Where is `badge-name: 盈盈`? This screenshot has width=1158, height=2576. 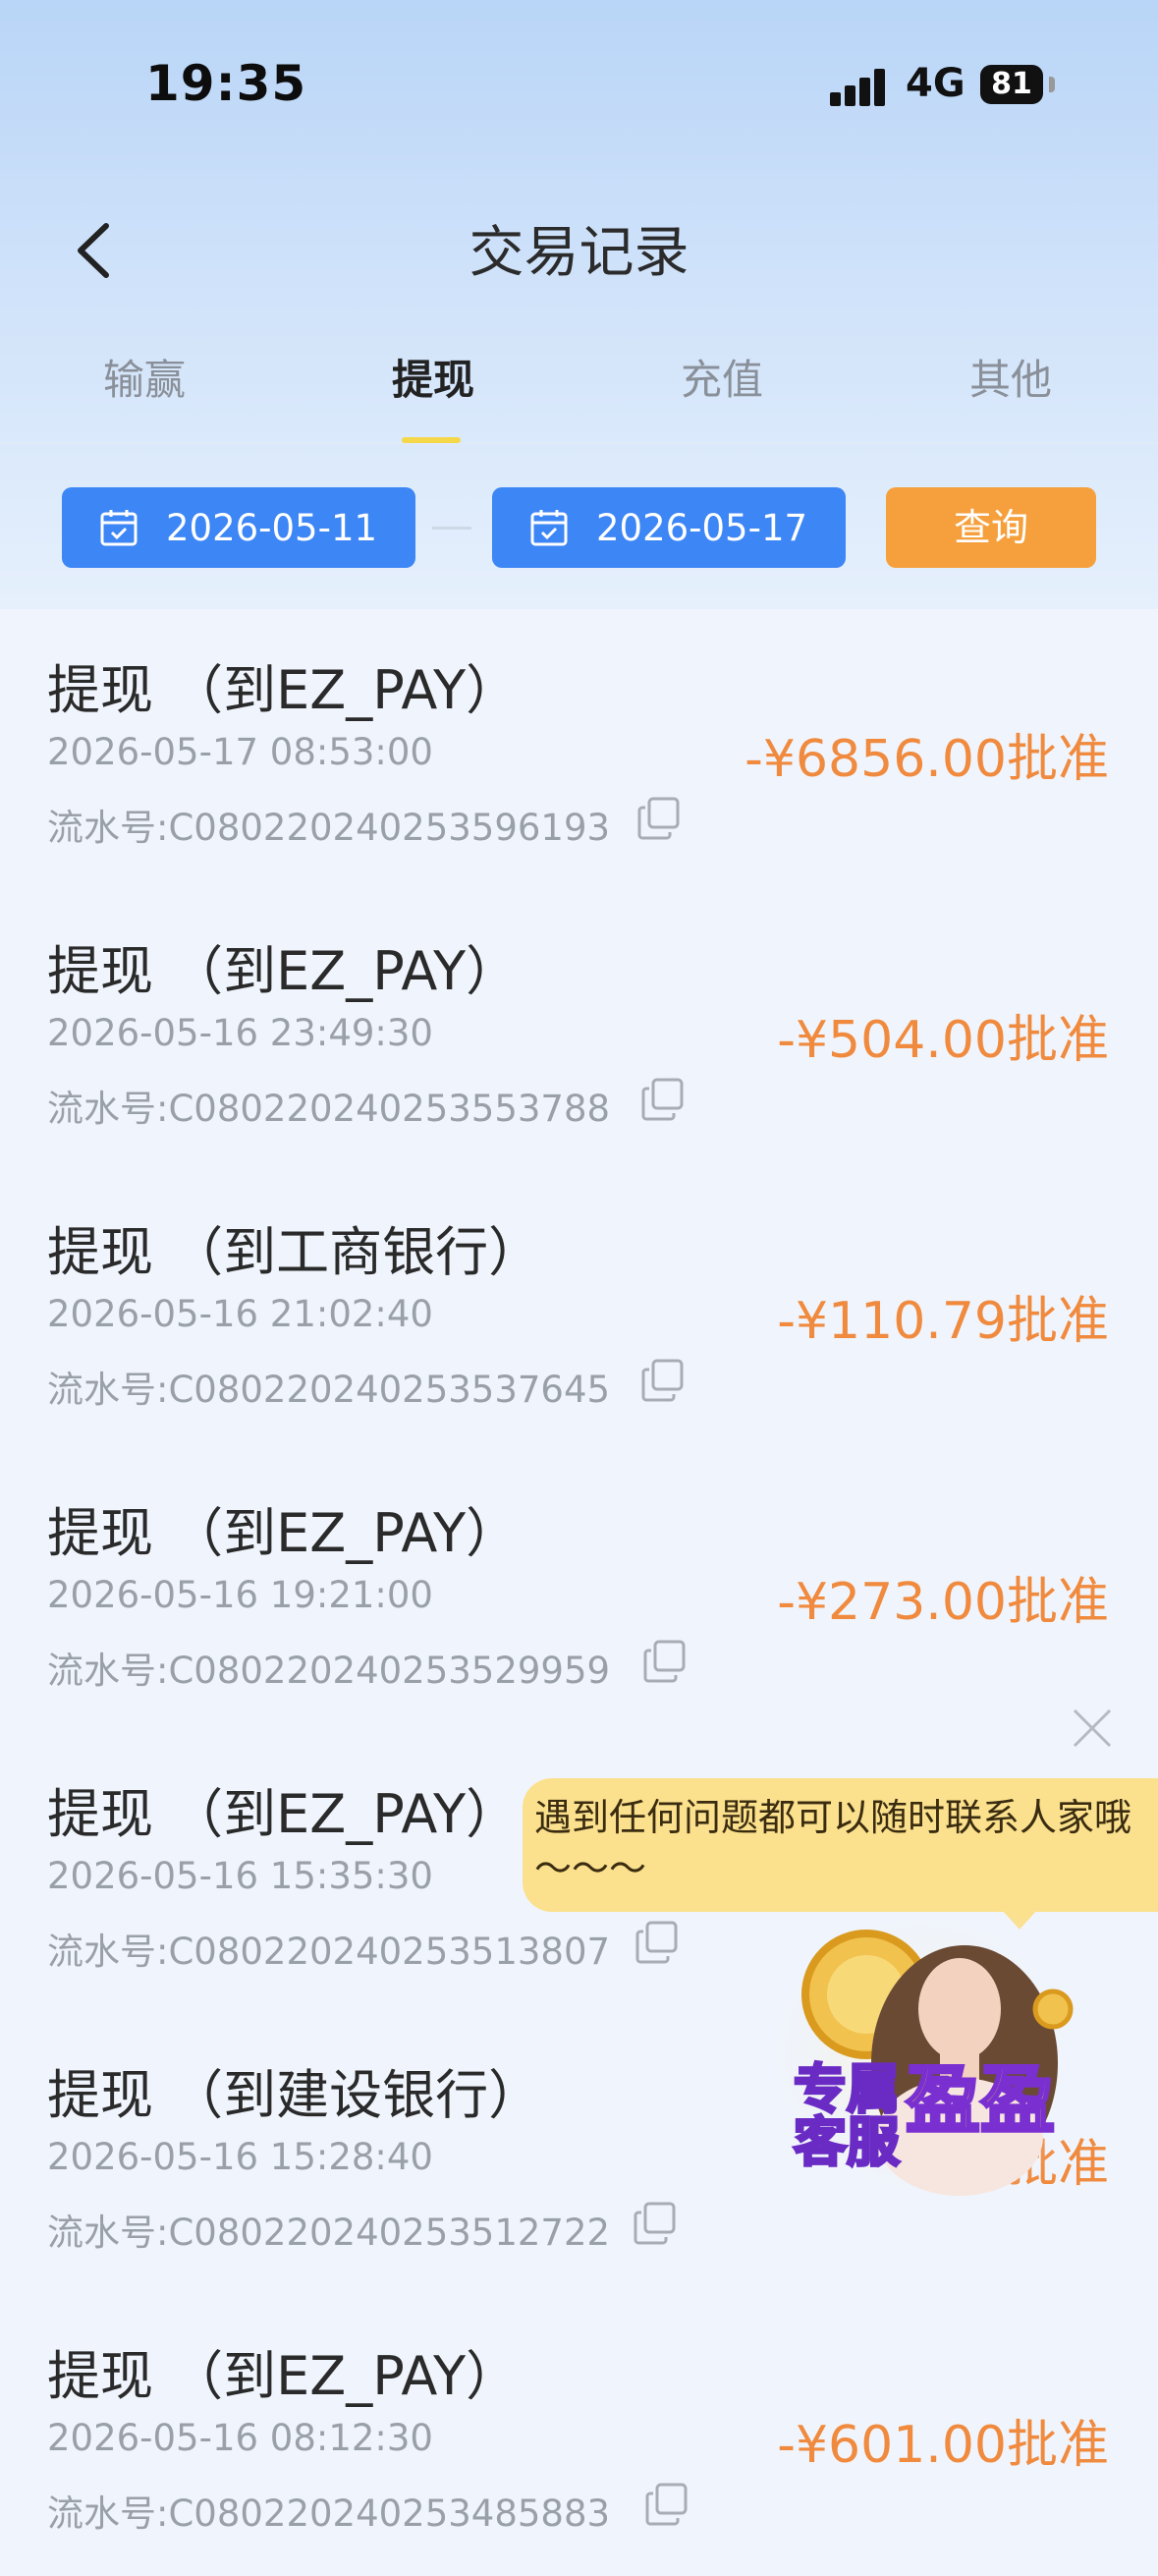 badge-name: 盈盈 is located at coordinates (981, 2100).